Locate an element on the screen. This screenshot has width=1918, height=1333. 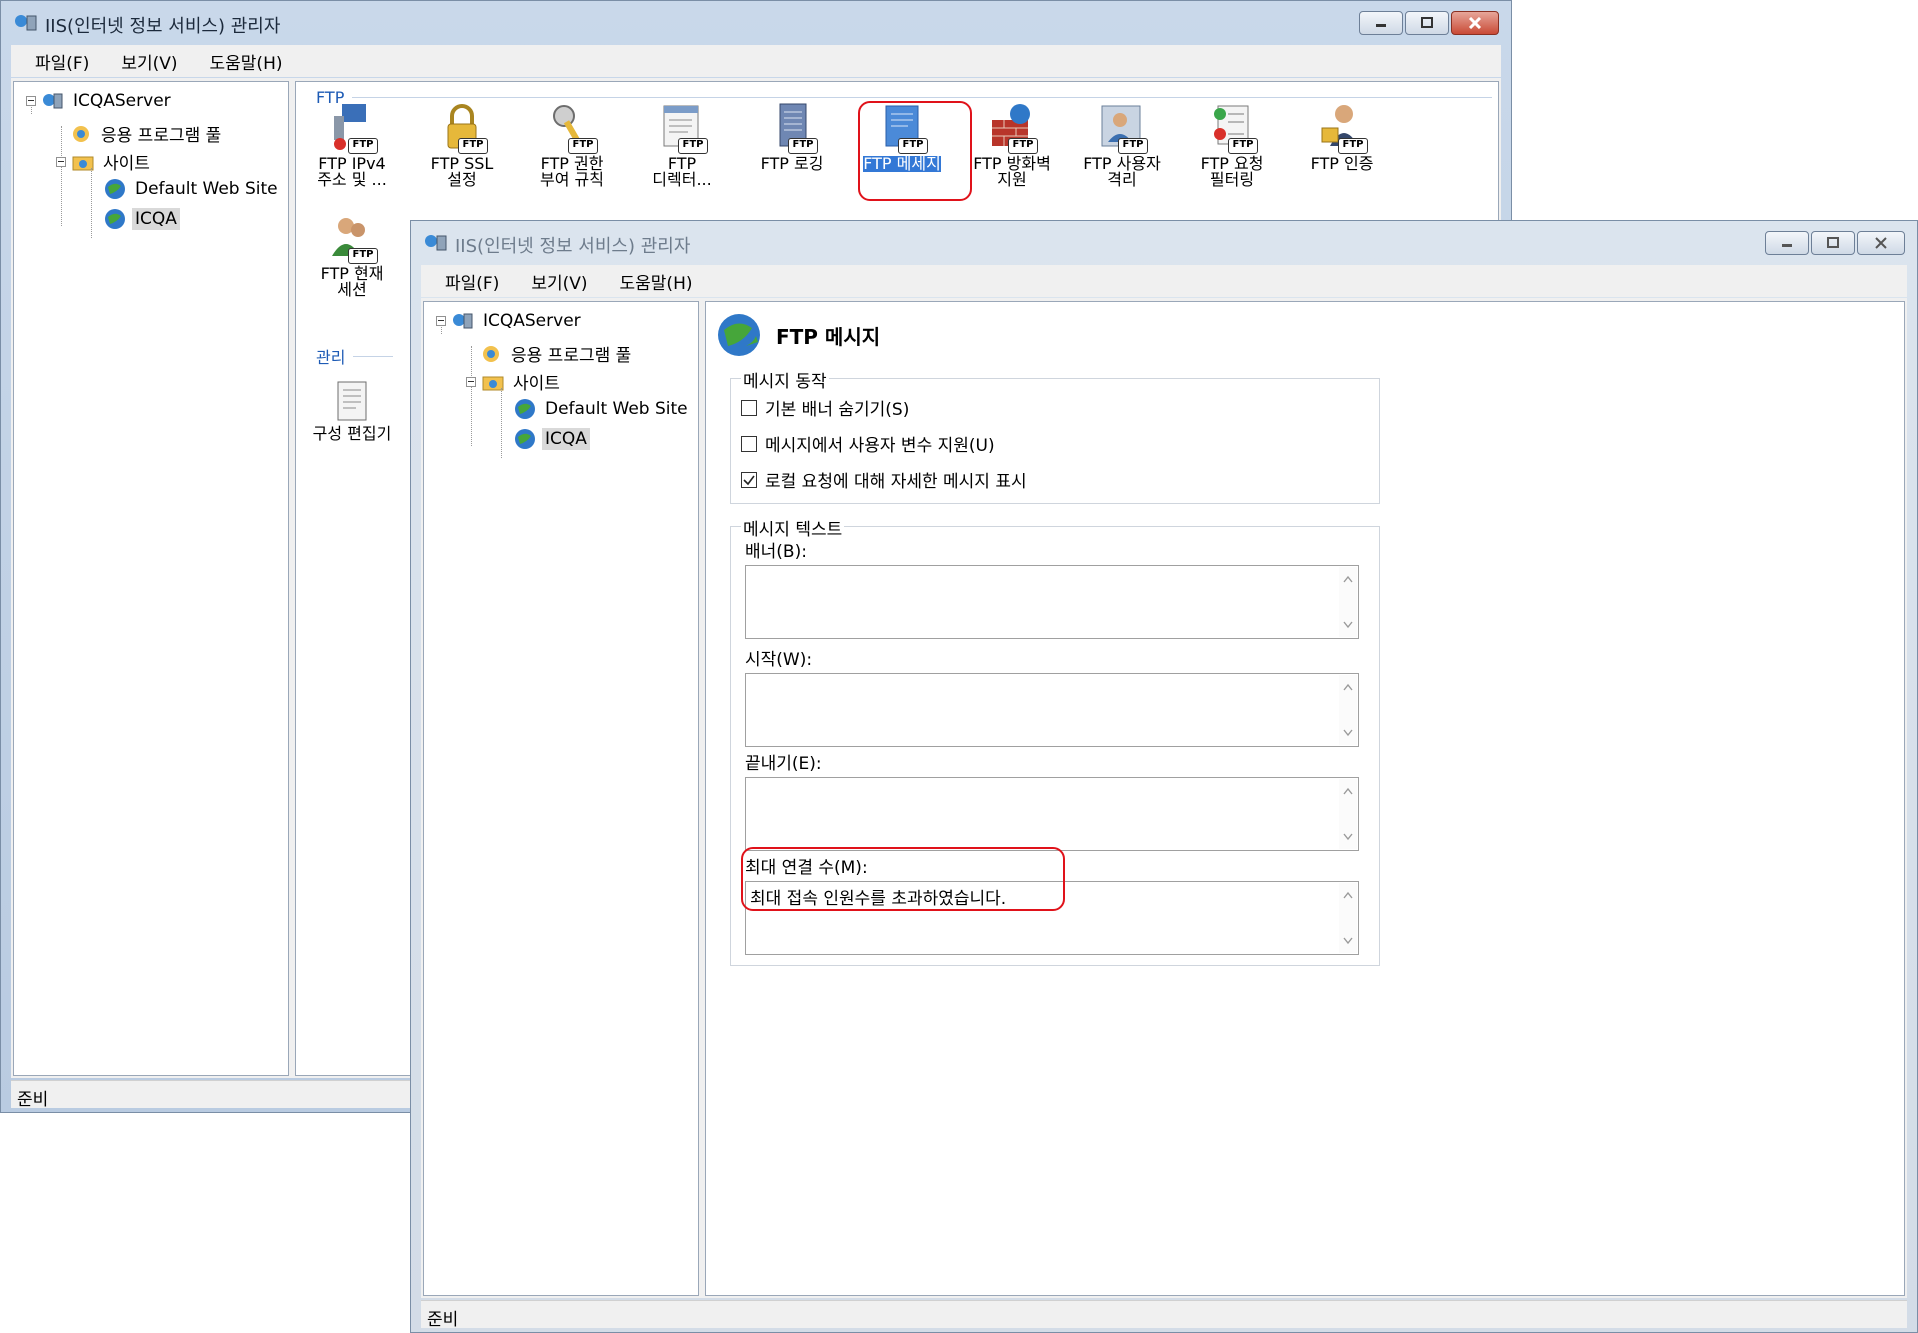
back-menubar: 파일(F) 보기(V) 도움말(H) is located at coordinates (756, 61).